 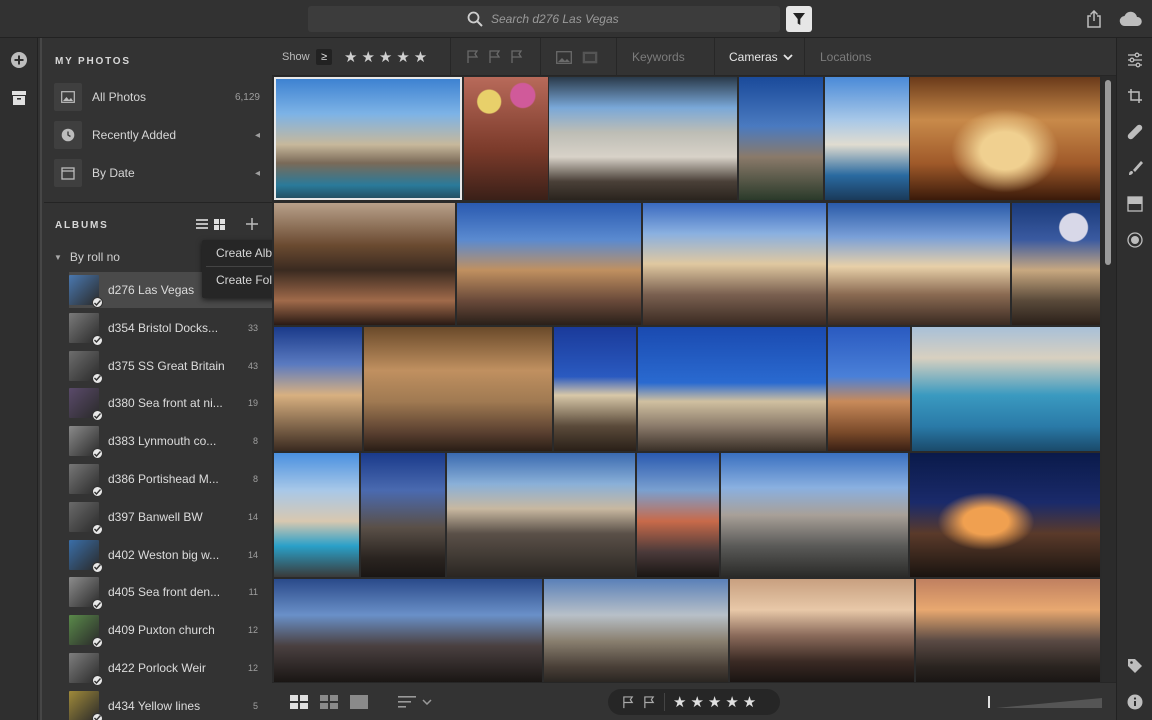 I want to click on detail-view-icon, so click(x=359, y=702).